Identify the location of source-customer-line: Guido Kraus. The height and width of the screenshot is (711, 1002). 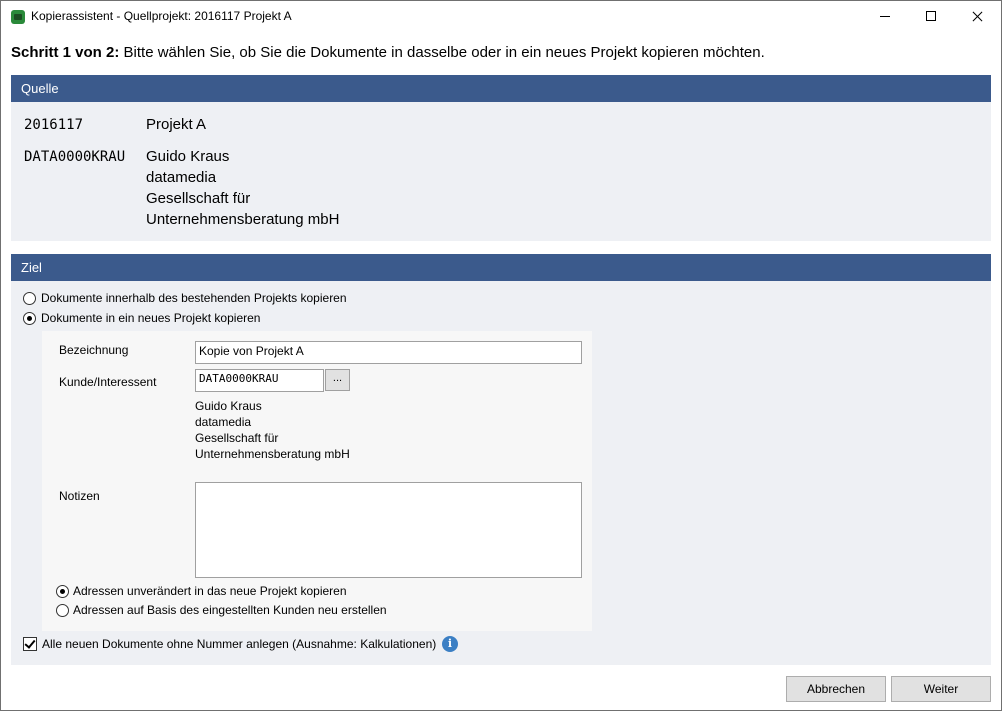
(188, 156).